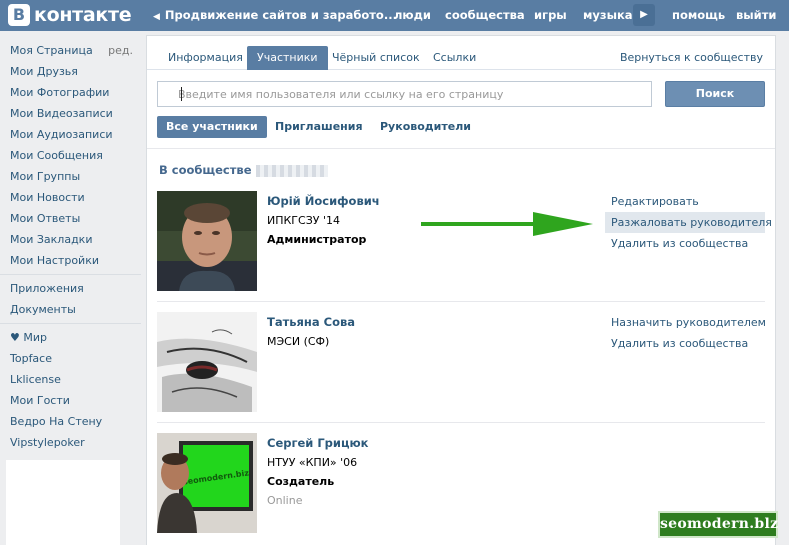 The width and height of the screenshot is (789, 545). Describe the element at coordinates (205, 170) in the screenshot. I see `member-count-heading-text: В сообществе` at that location.